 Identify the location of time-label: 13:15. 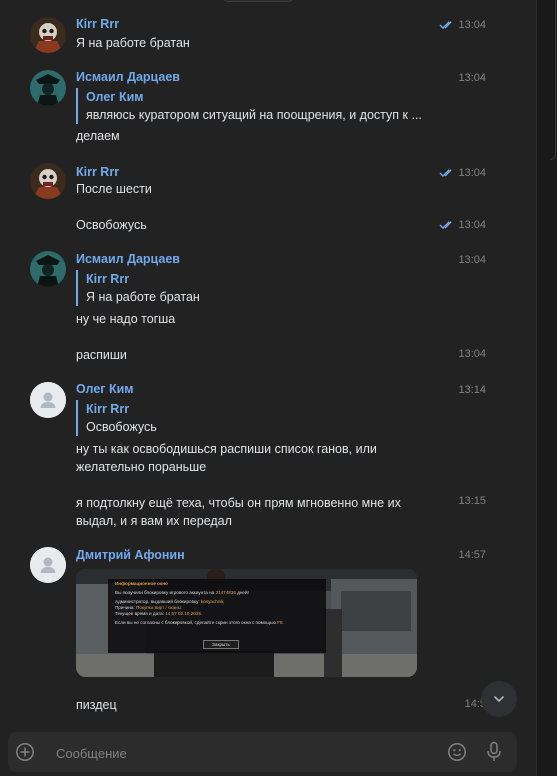
(472, 501).